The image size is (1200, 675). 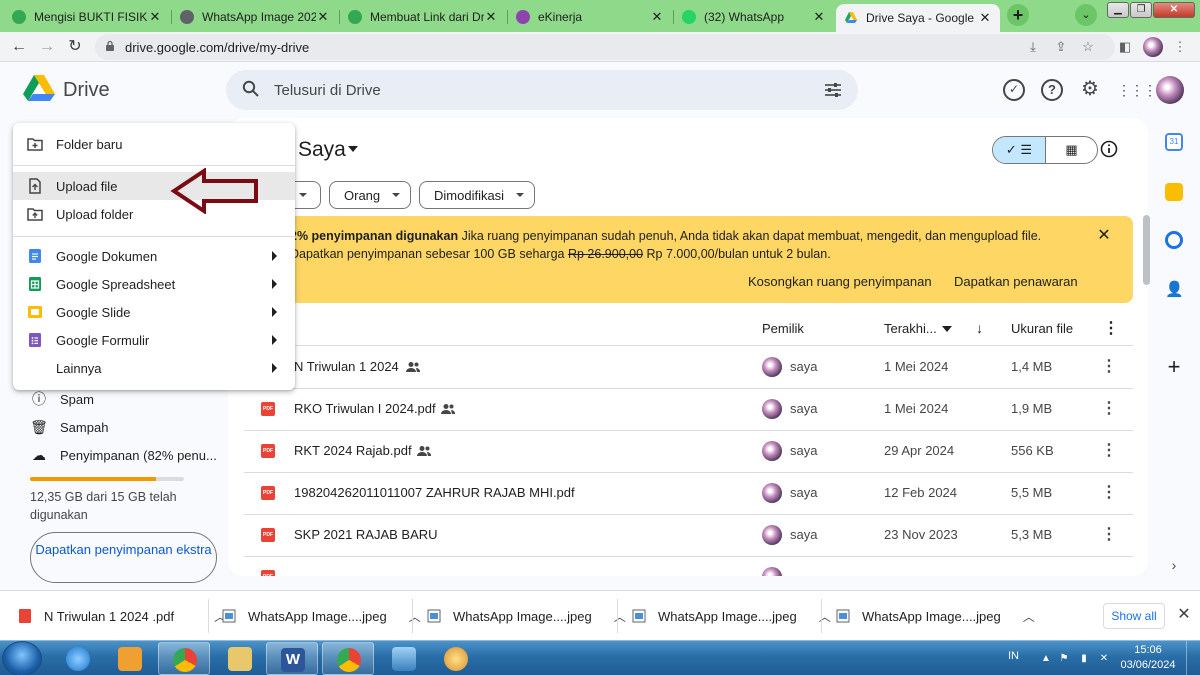 What do you see at coordinates (292, 658) in the screenshot?
I see `taskbar-app: W` at bounding box center [292, 658].